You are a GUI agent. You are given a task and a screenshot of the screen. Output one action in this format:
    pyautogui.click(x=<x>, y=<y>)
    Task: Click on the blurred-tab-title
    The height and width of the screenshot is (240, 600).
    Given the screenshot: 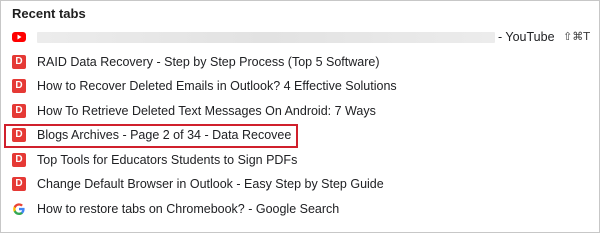 What is the action you would take?
    pyautogui.click(x=266, y=37)
    